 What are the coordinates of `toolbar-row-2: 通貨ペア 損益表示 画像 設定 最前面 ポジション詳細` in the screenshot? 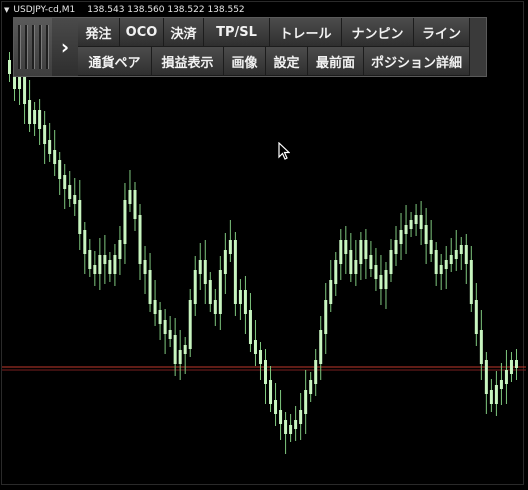 It's located at (274, 61).